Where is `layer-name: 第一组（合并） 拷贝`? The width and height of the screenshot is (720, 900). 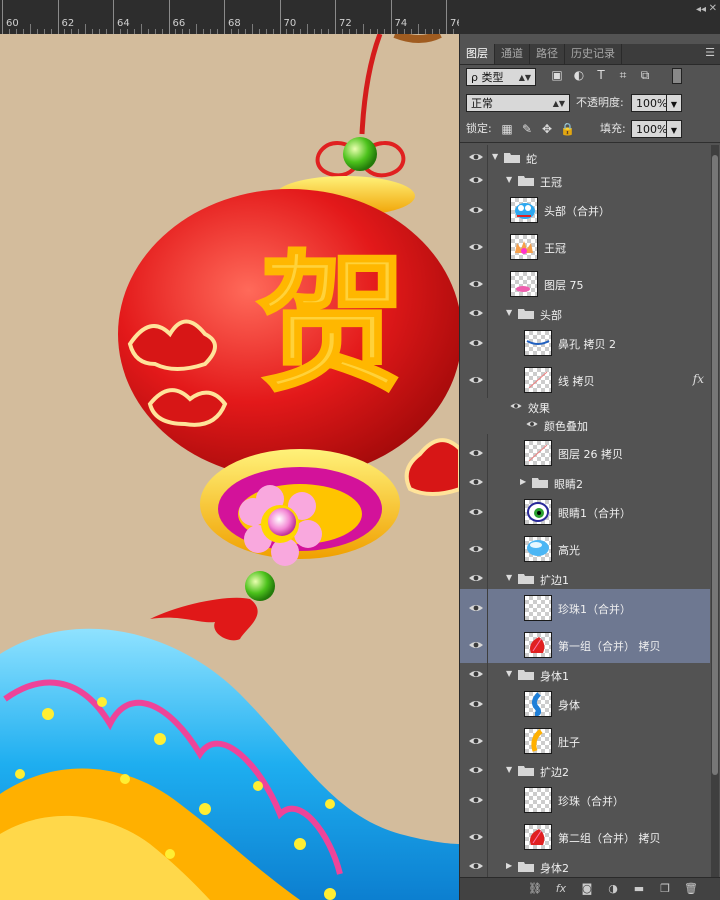
layer-name: 第一组（合并） 拷贝 is located at coordinates (609, 646).